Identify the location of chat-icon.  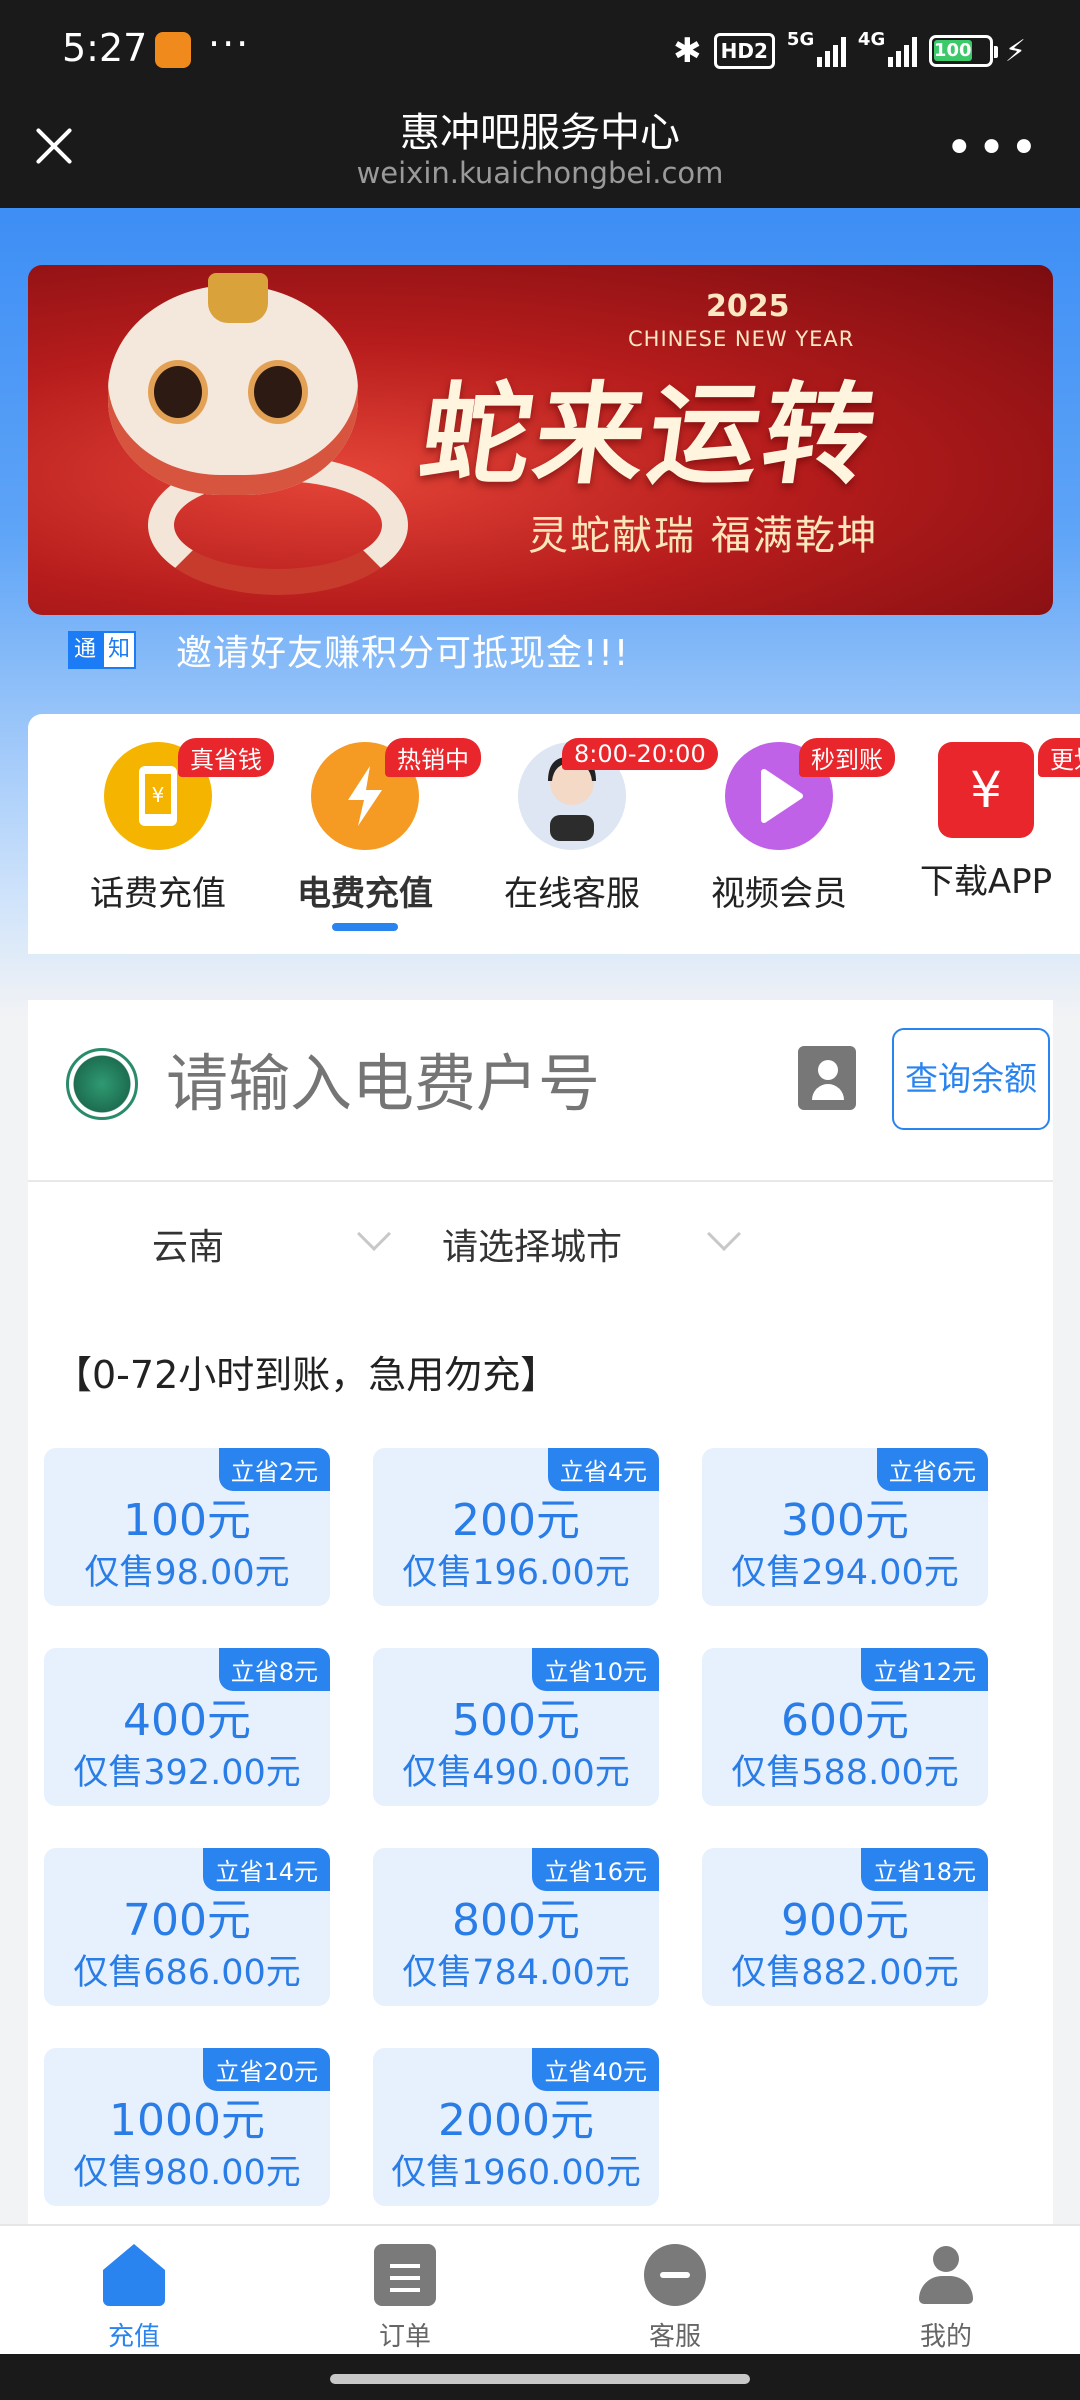
(675, 2275).